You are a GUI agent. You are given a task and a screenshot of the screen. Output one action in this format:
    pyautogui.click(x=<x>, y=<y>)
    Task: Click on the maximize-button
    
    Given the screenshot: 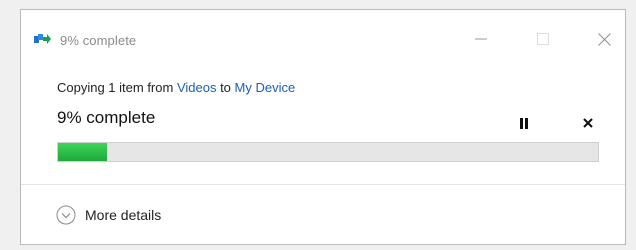 What is the action you would take?
    pyautogui.click(x=543, y=39)
    